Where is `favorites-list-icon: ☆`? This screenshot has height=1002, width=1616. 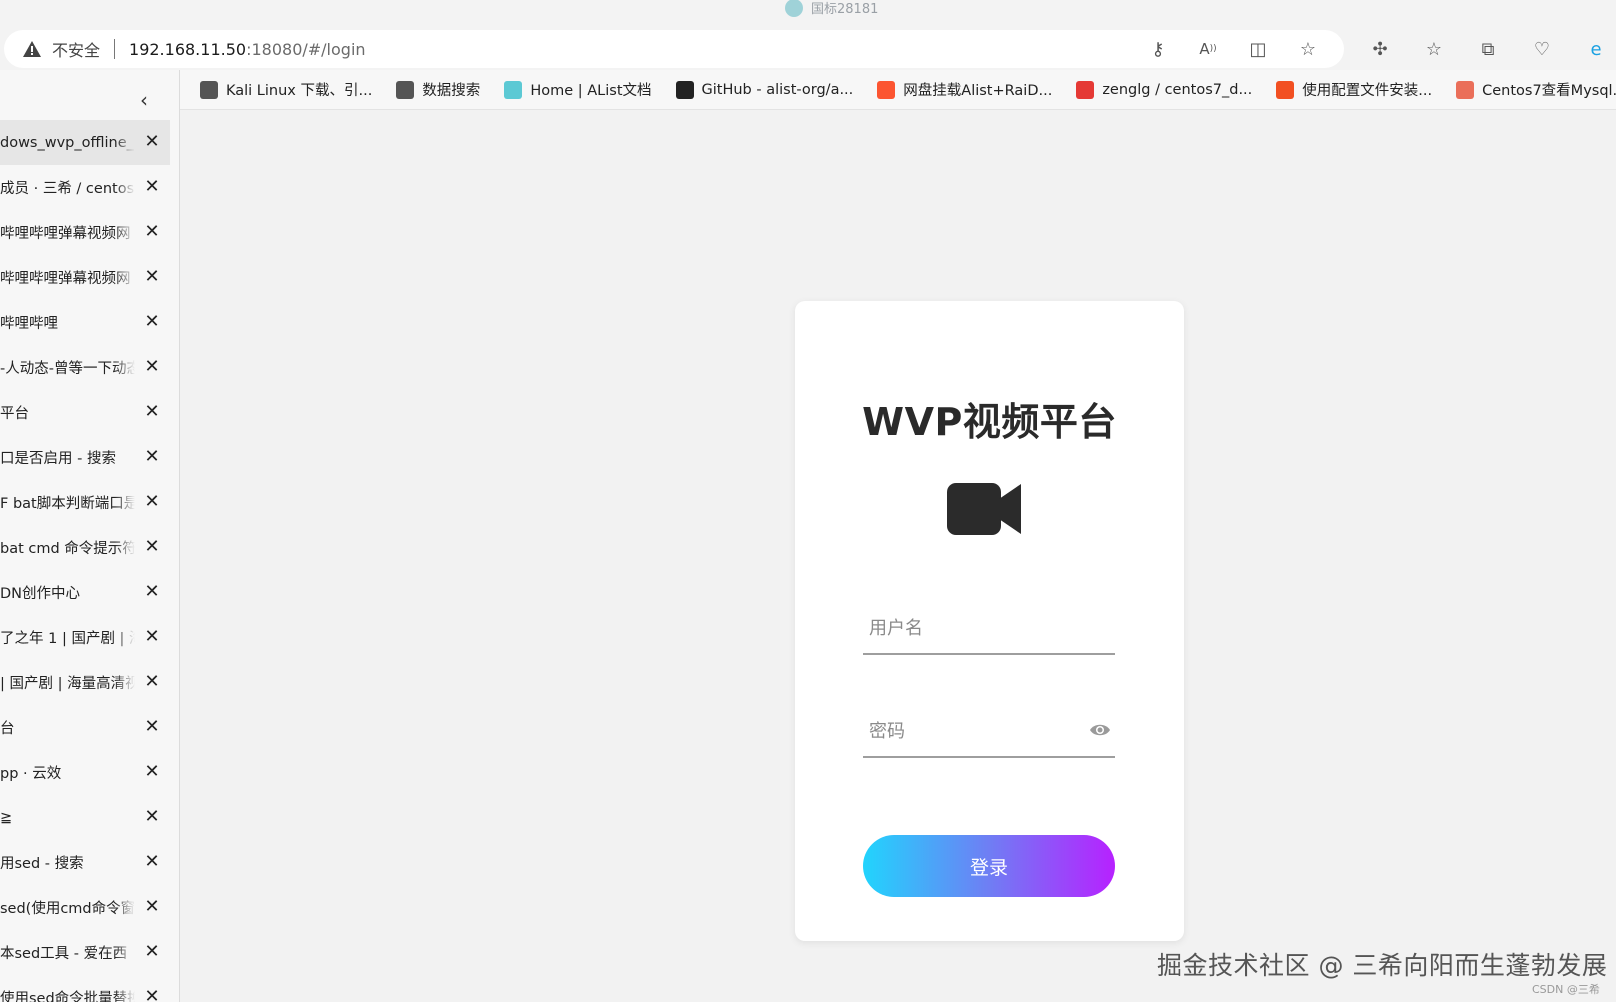
favorites-list-icon: ☆ is located at coordinates (1434, 49).